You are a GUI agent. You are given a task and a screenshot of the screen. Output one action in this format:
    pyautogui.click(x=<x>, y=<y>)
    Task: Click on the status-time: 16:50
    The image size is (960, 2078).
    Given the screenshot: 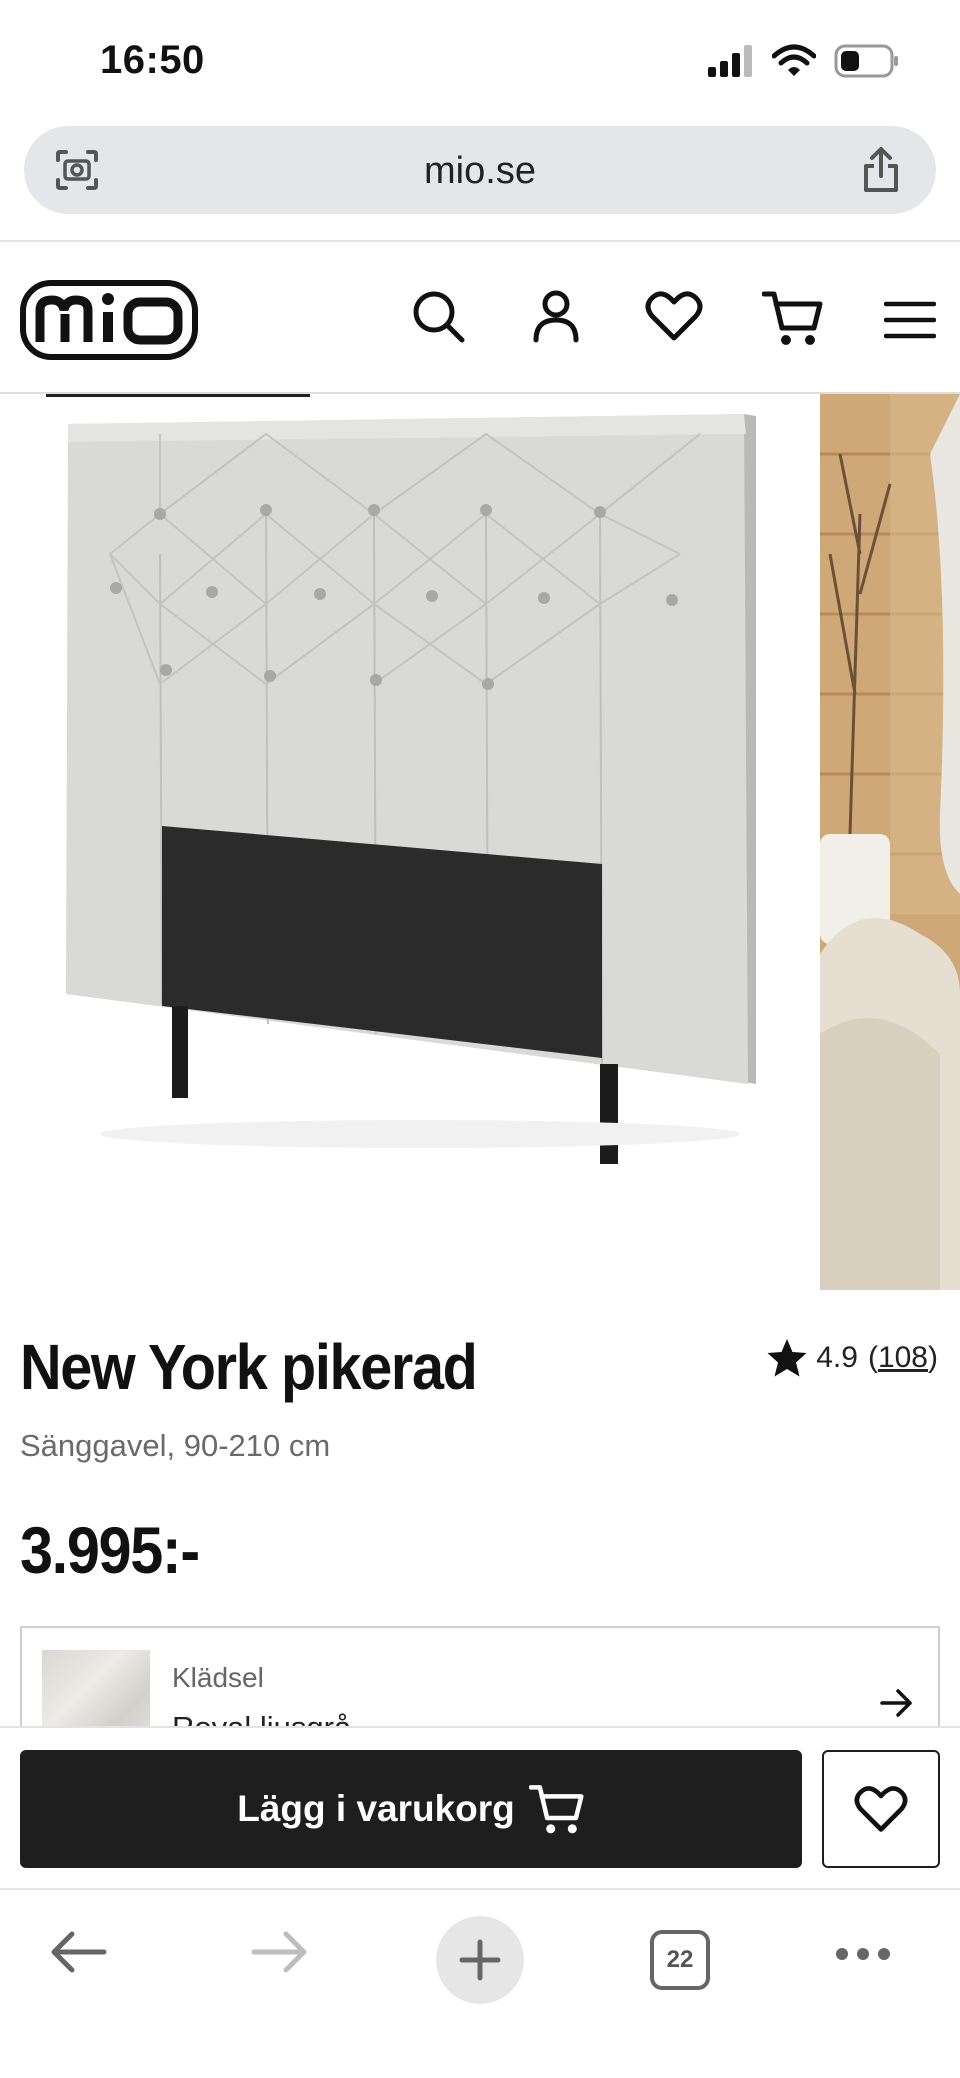 What is the action you would take?
    pyautogui.click(x=152, y=60)
    